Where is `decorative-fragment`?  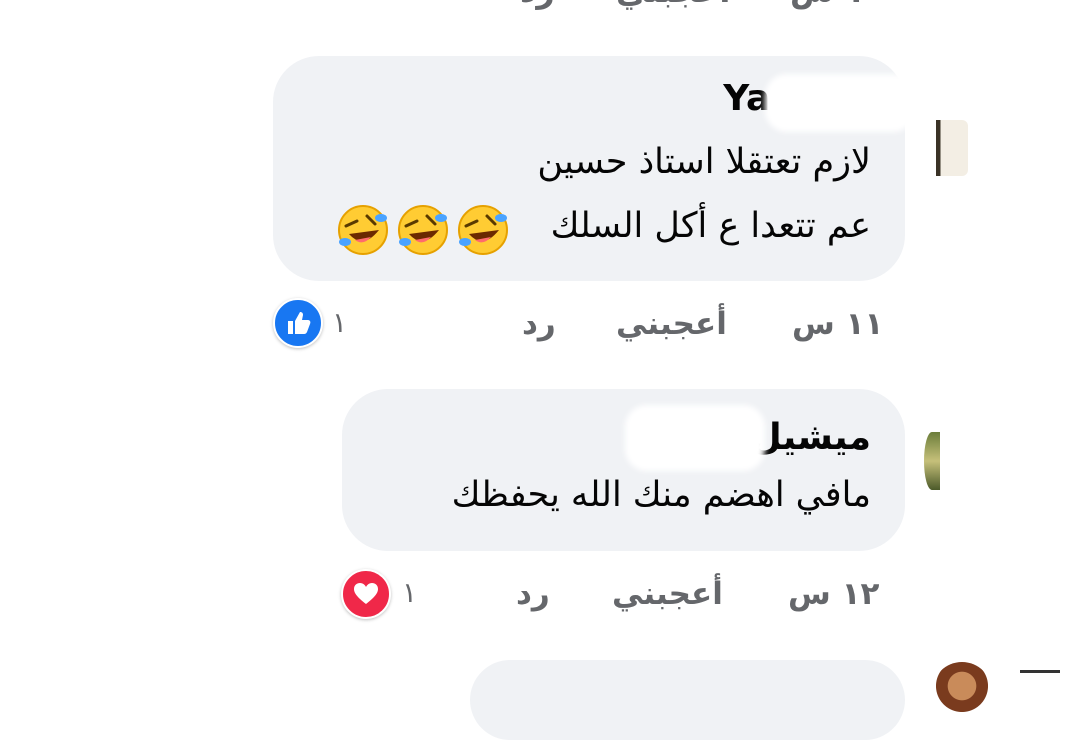
decorative-fragment is located at coordinates (1040, 681).